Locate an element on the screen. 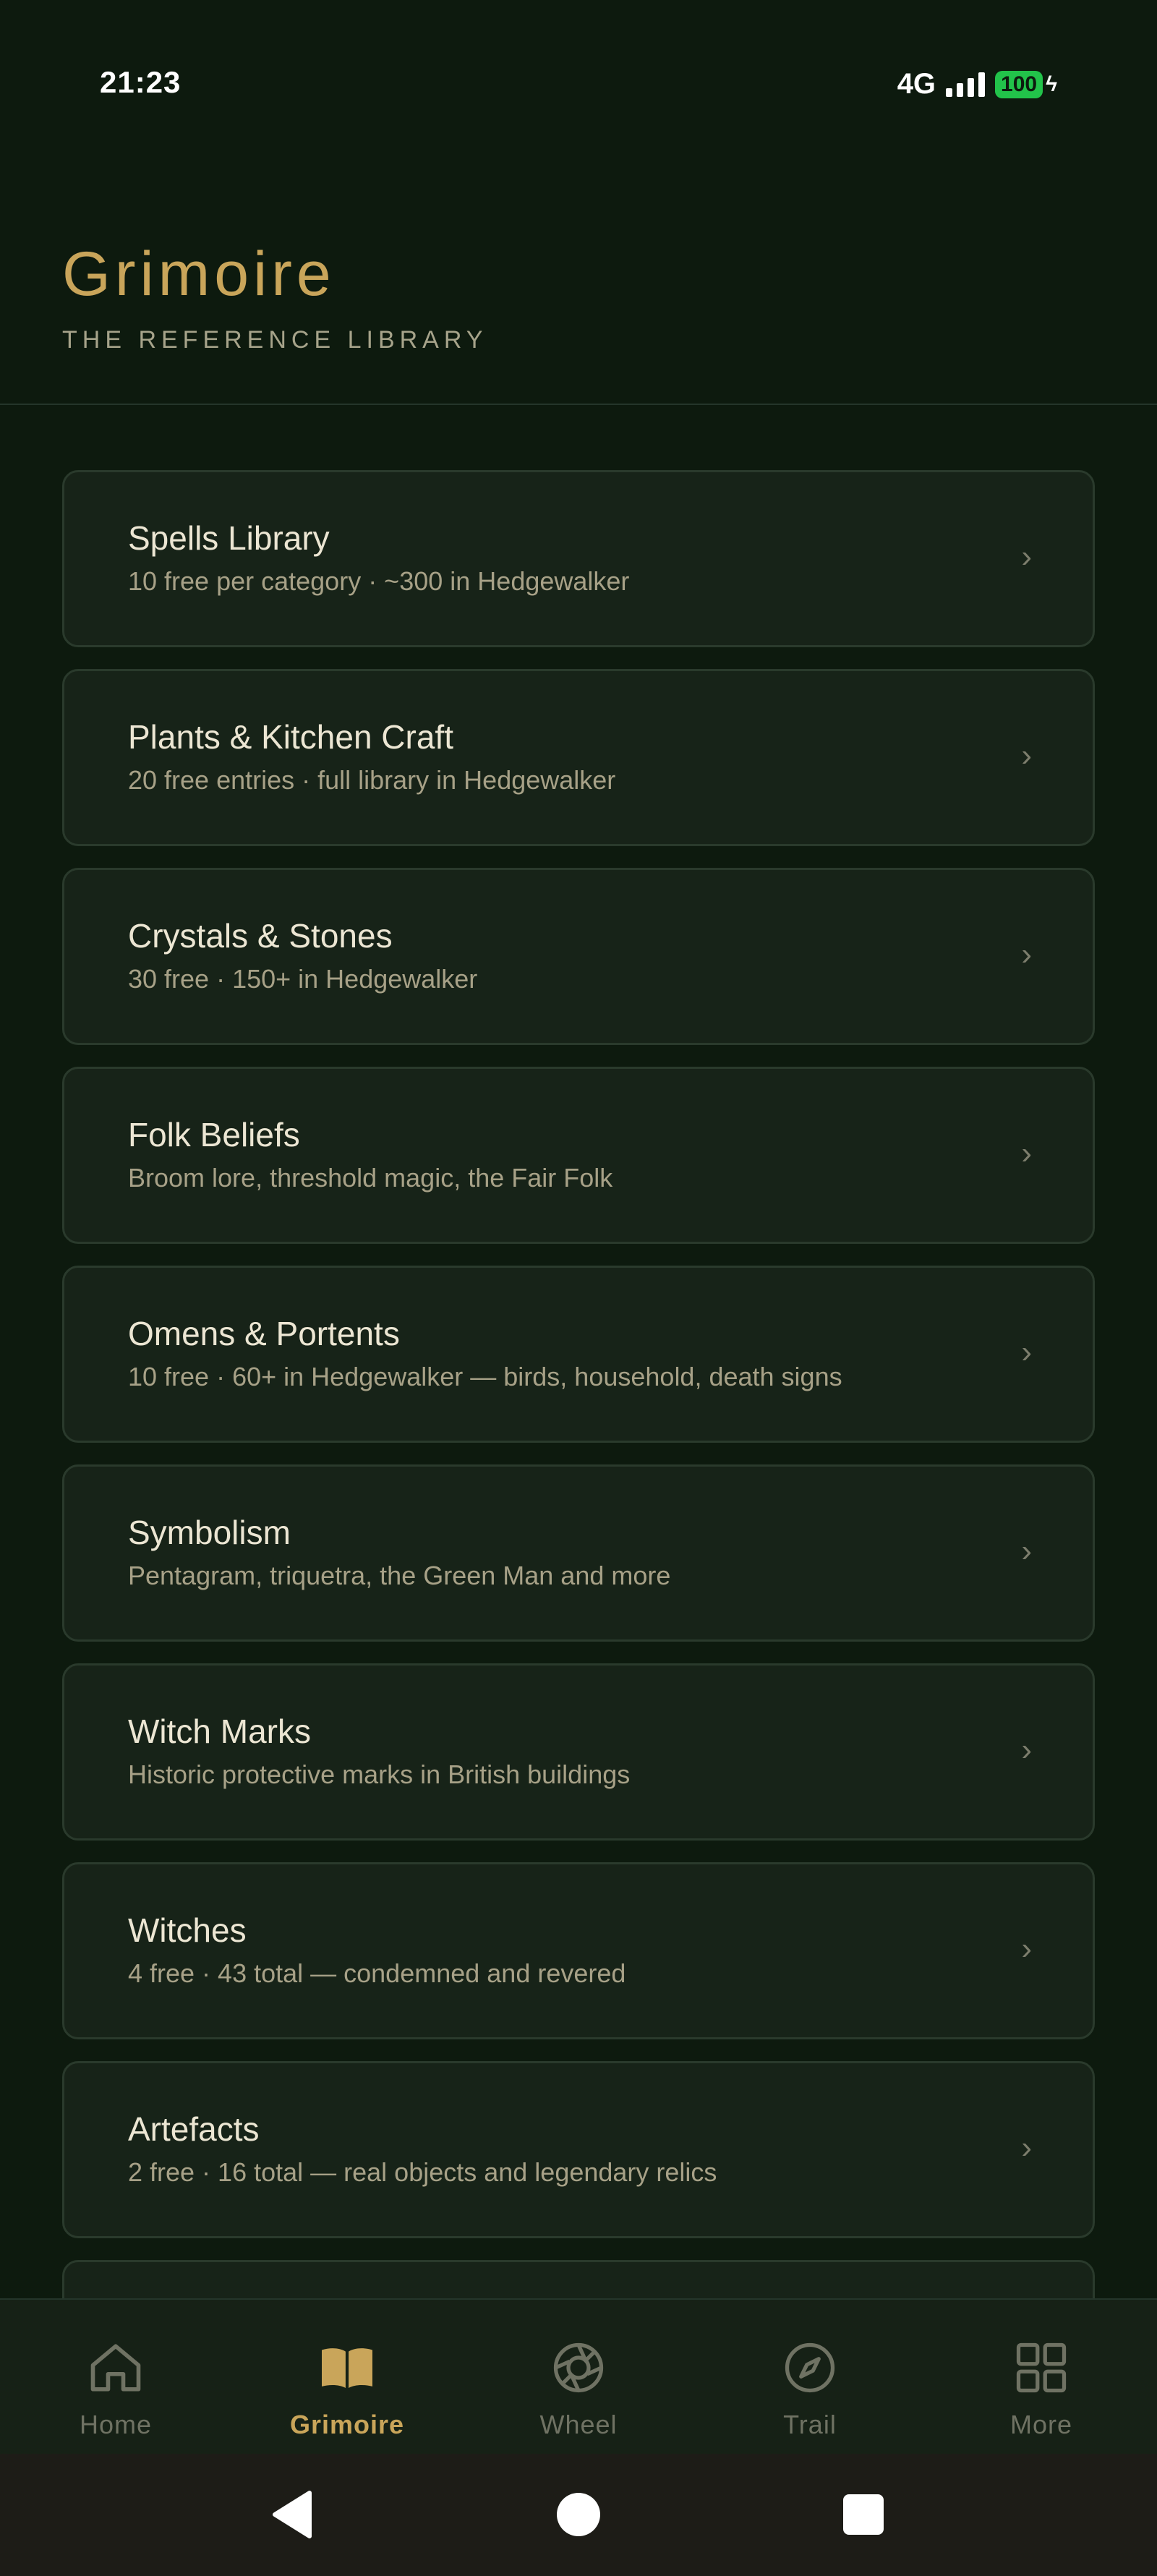  home-icon is located at coordinates (115, 2368).